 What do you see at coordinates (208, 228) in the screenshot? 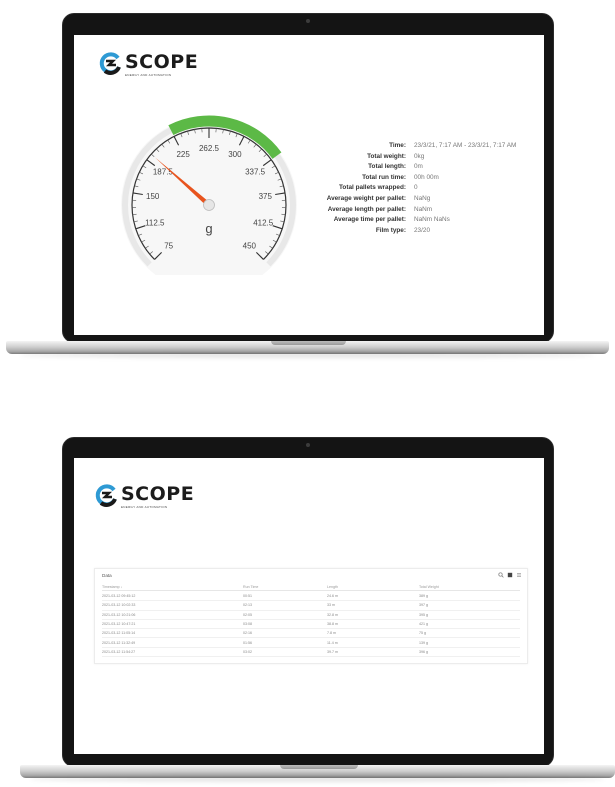
I see `gauge-unit: g` at bounding box center [208, 228].